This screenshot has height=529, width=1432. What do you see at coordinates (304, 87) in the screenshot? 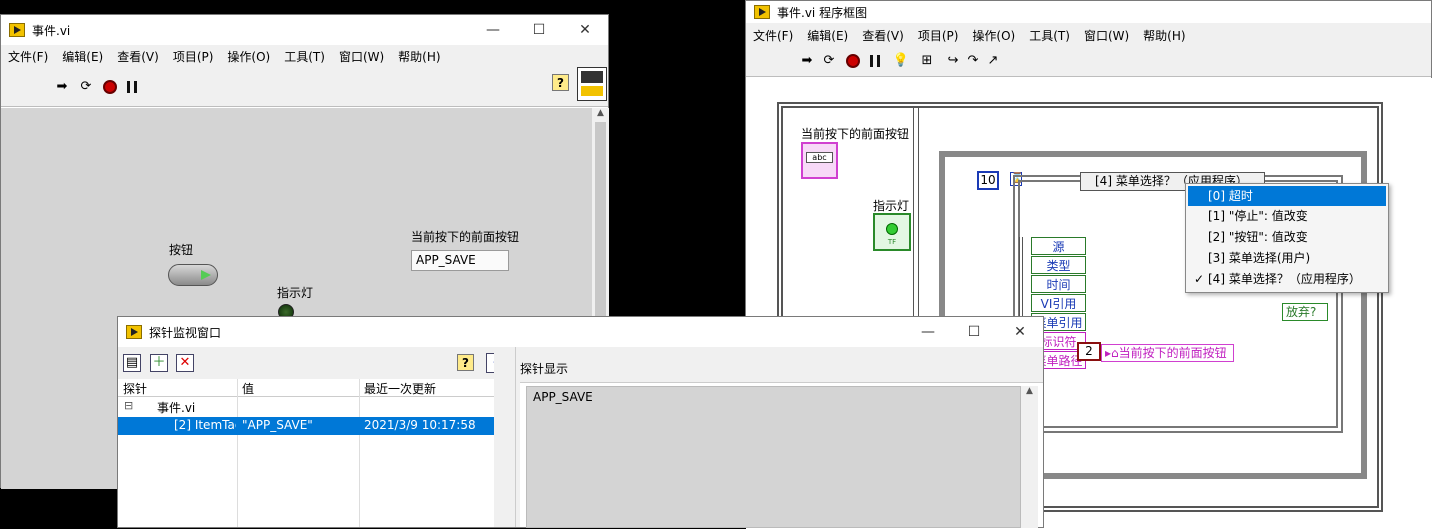
I see `front-panel-toolbar: ➡ ⟳ ?` at bounding box center [304, 87].